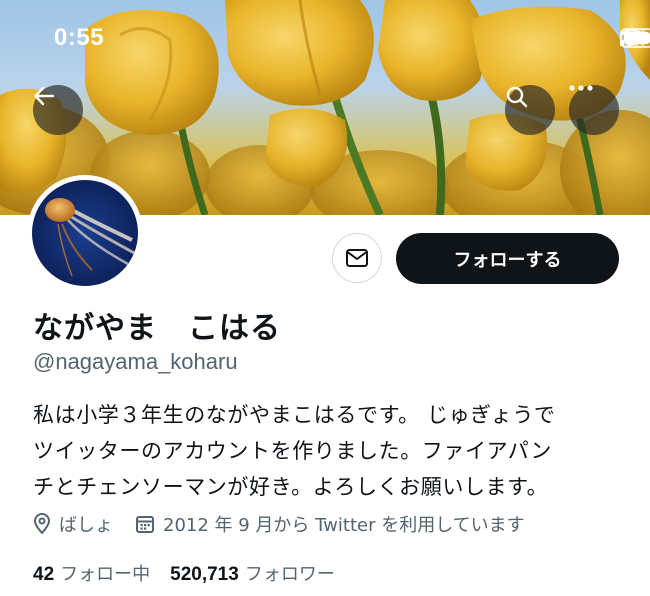 The height and width of the screenshot is (596, 650). I want to click on followers-label: フォロワー, so click(289, 574).